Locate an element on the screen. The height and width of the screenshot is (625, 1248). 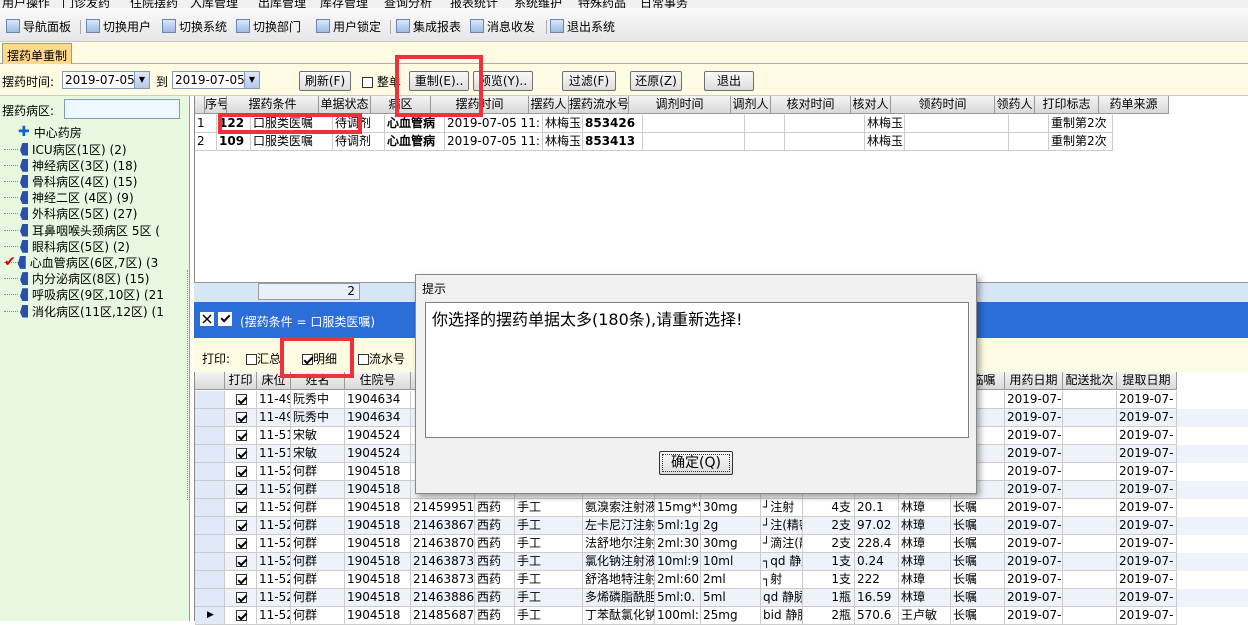
exit-button: 退出 is located at coordinates (729, 81).